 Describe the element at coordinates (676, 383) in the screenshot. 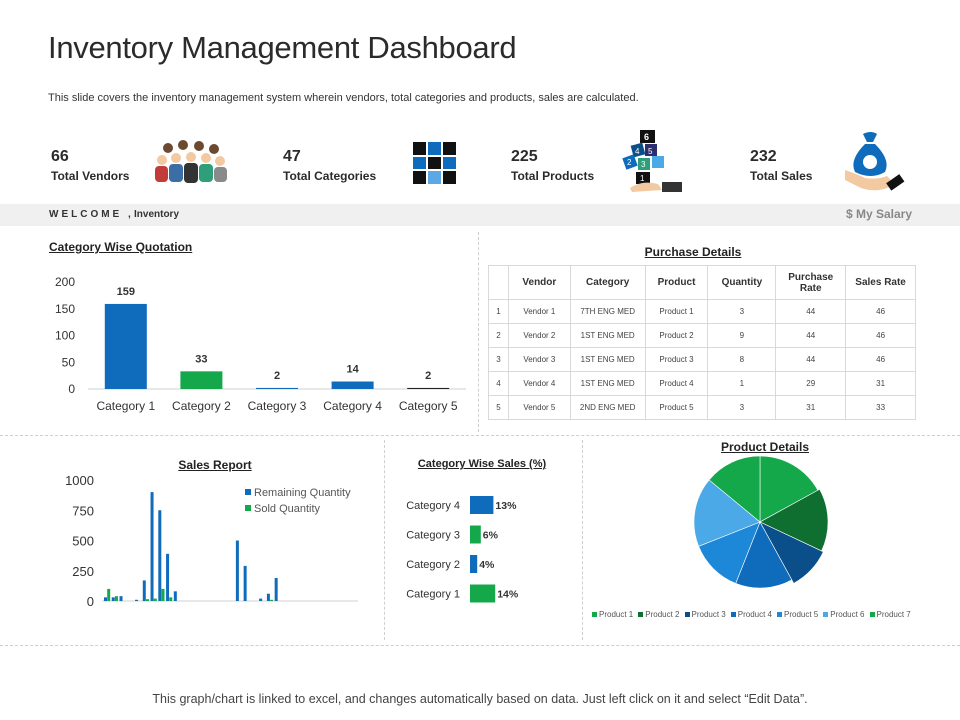

I see `table-cell: Product 4` at that location.